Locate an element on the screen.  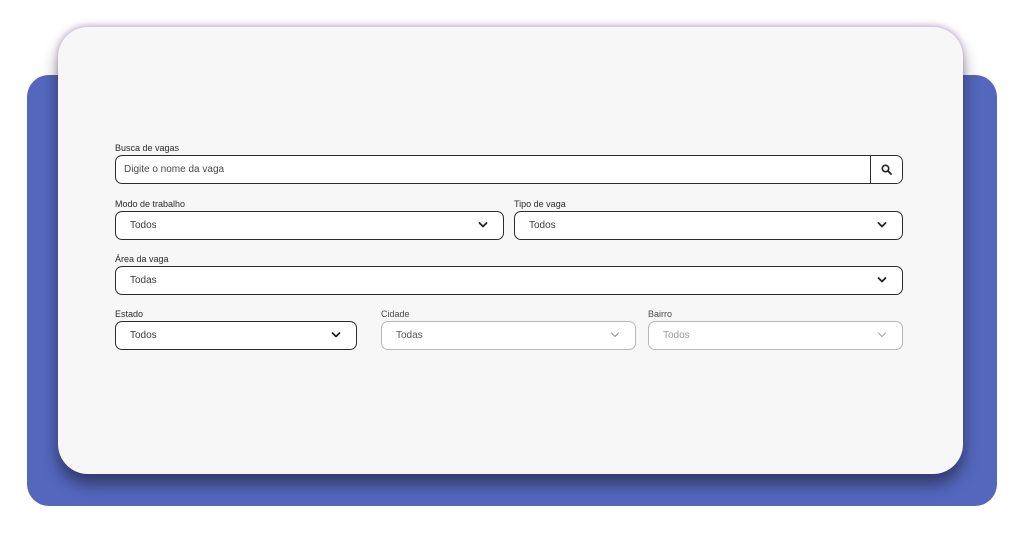
search-field is located at coordinates (509, 169).